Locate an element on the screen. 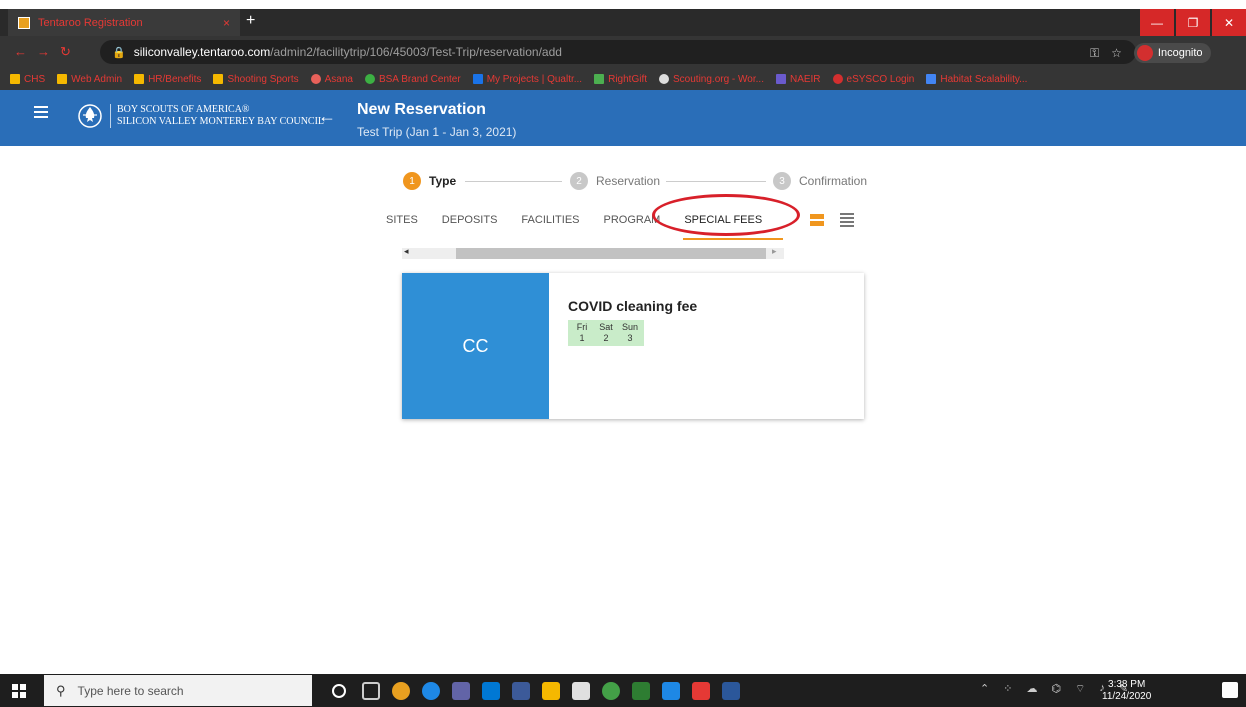 The width and height of the screenshot is (1246, 707). back-nav-icon: ← is located at coordinates (25, 51).